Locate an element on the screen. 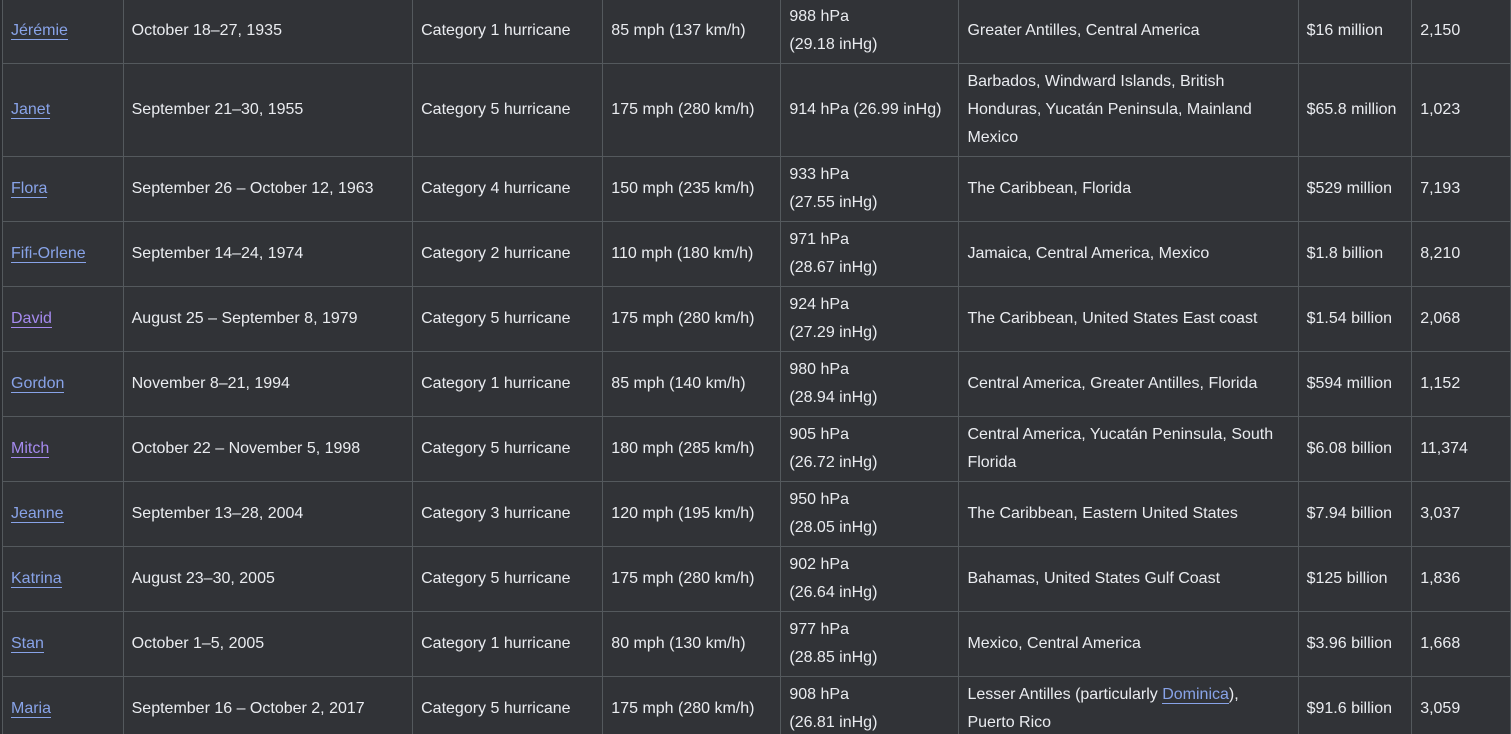 The image size is (1511, 734). pressure-text: 914 hPa (26.99 inHg) is located at coordinates (865, 109).